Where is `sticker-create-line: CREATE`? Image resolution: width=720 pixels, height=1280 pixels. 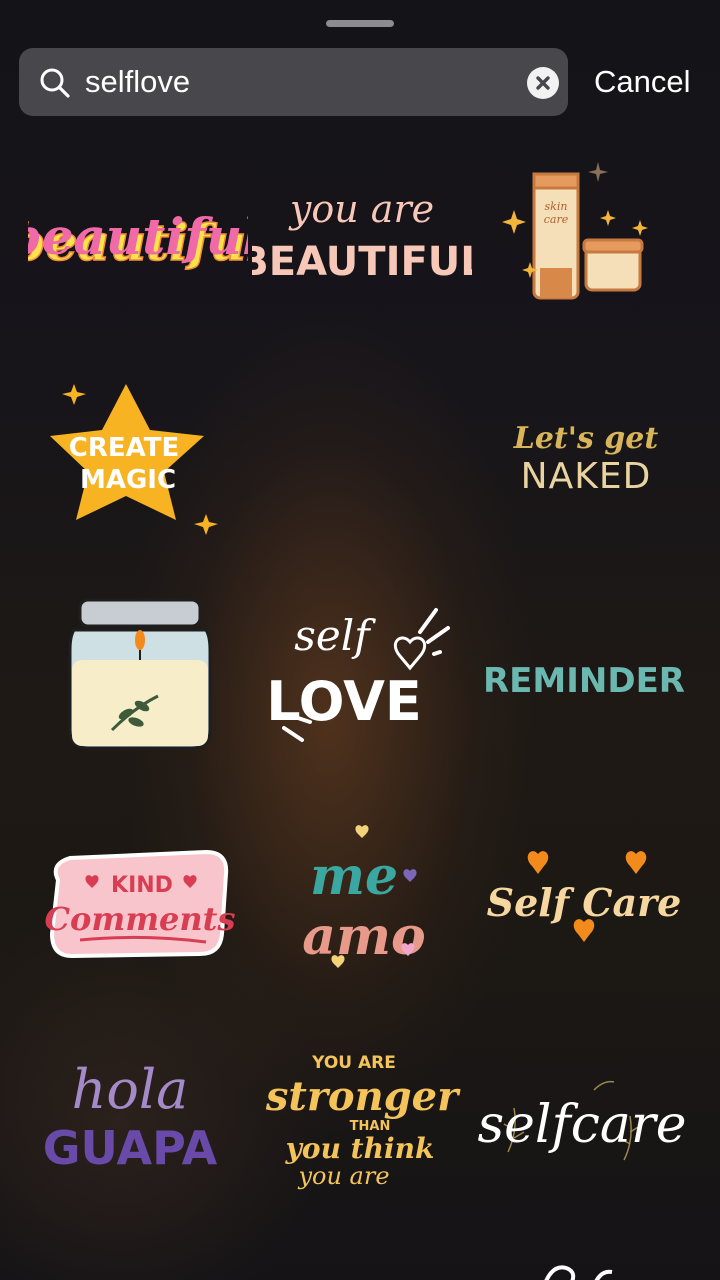
sticker-create-line: CREATE is located at coordinates (124, 448).